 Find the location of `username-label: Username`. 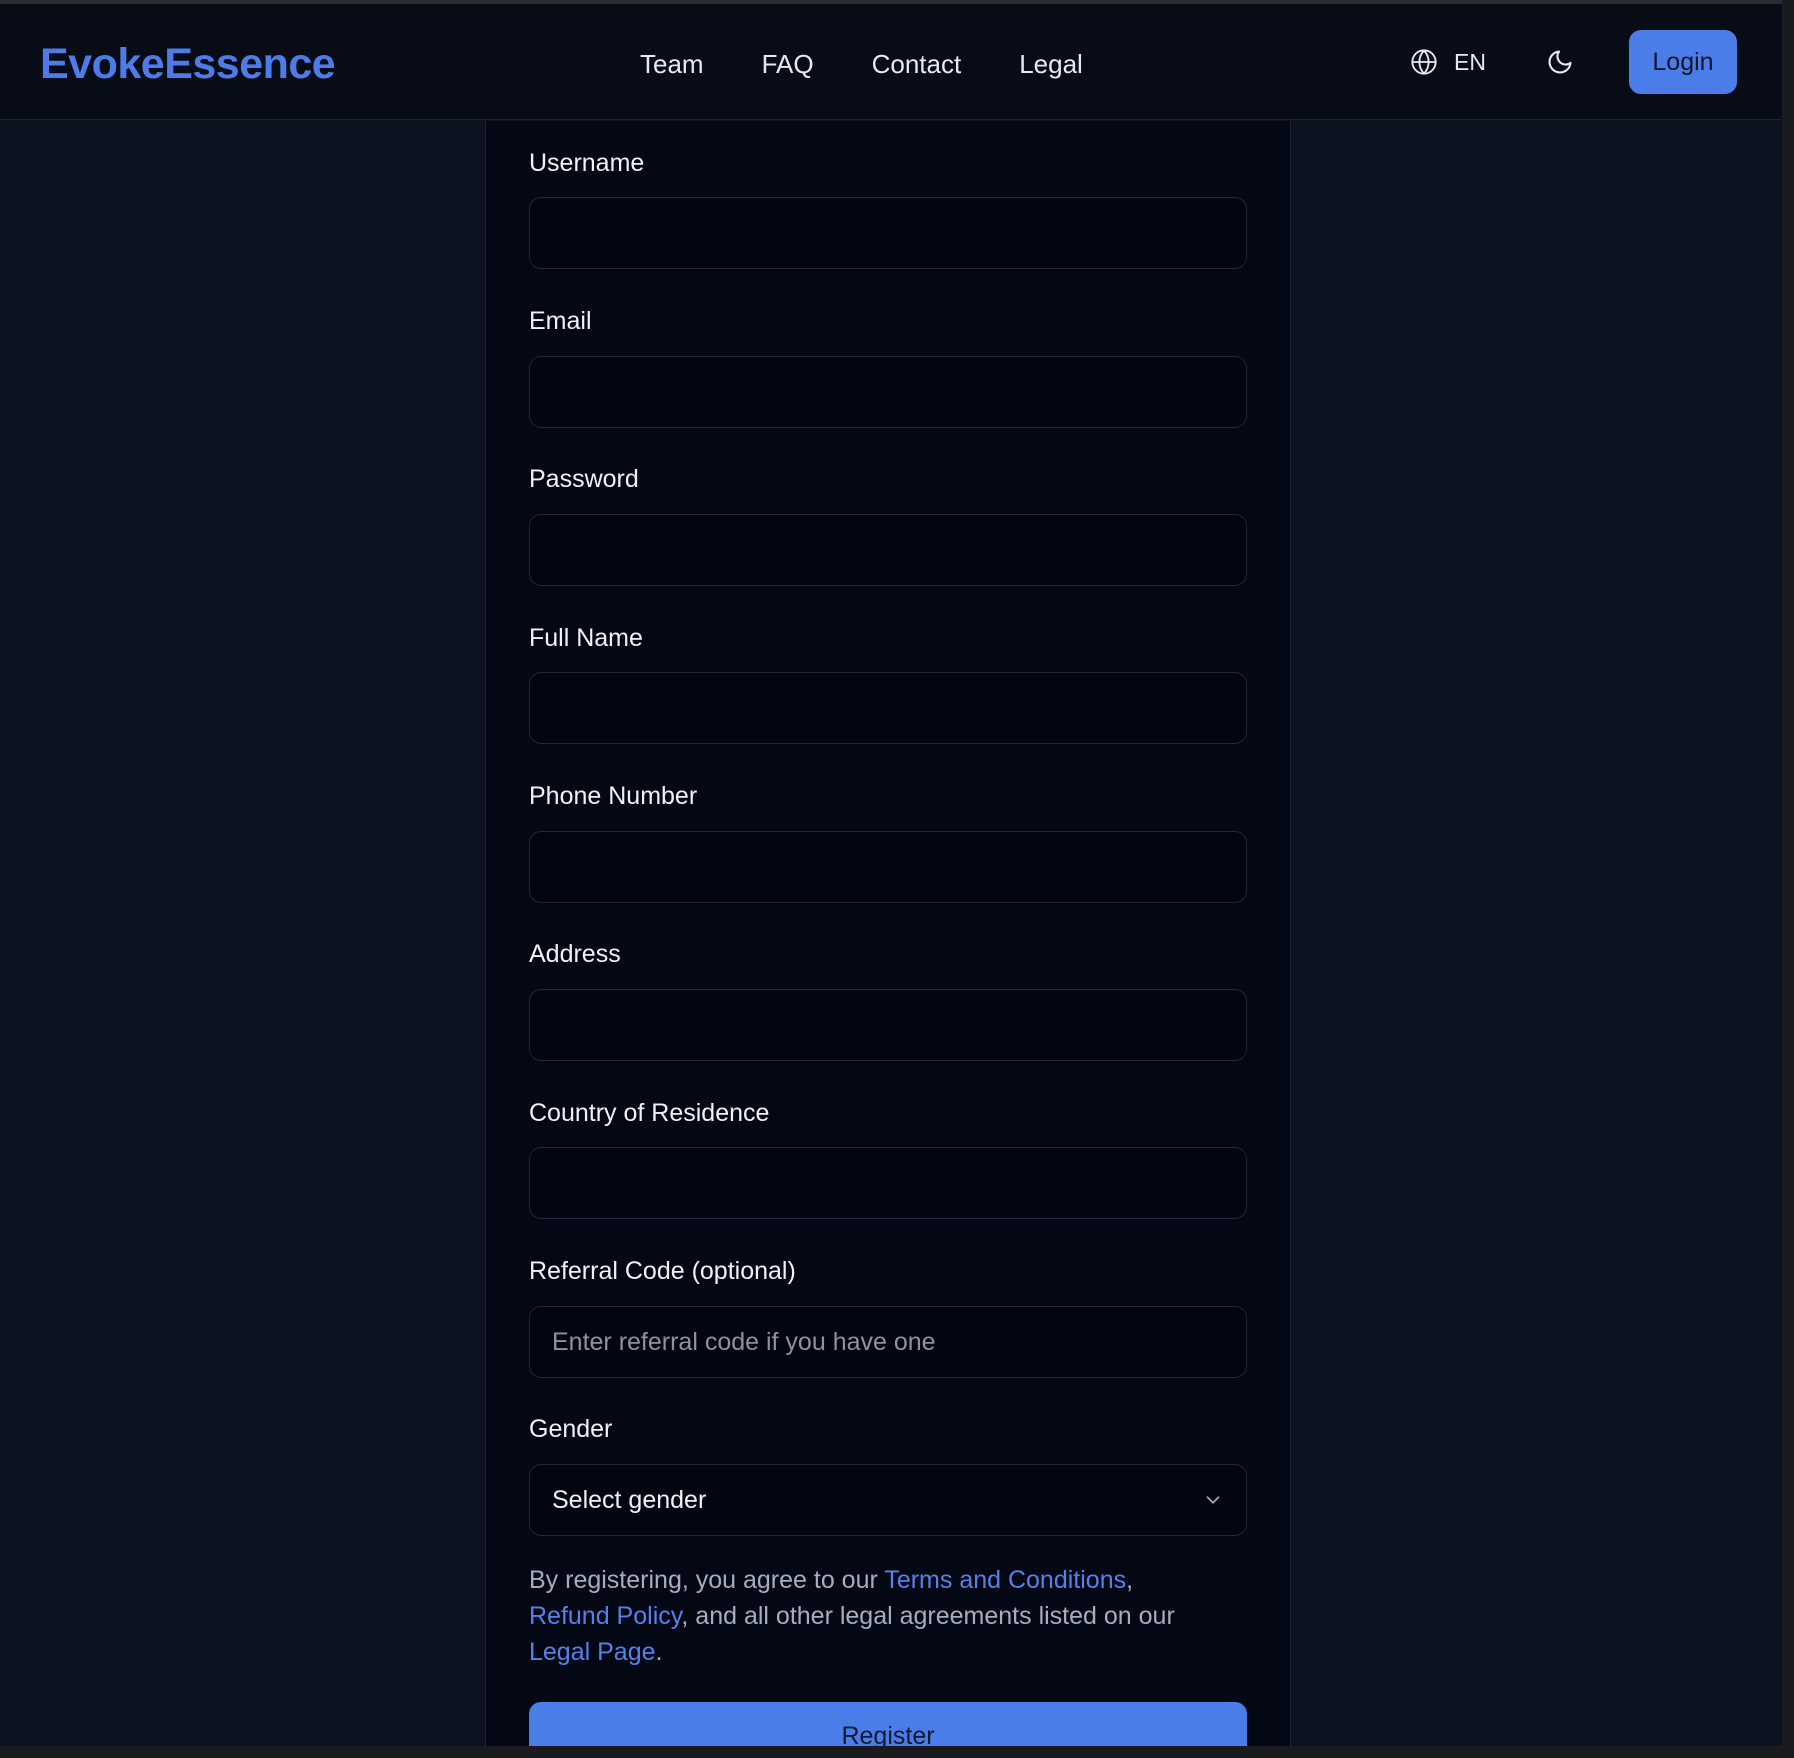

username-label: Username is located at coordinates (587, 163).